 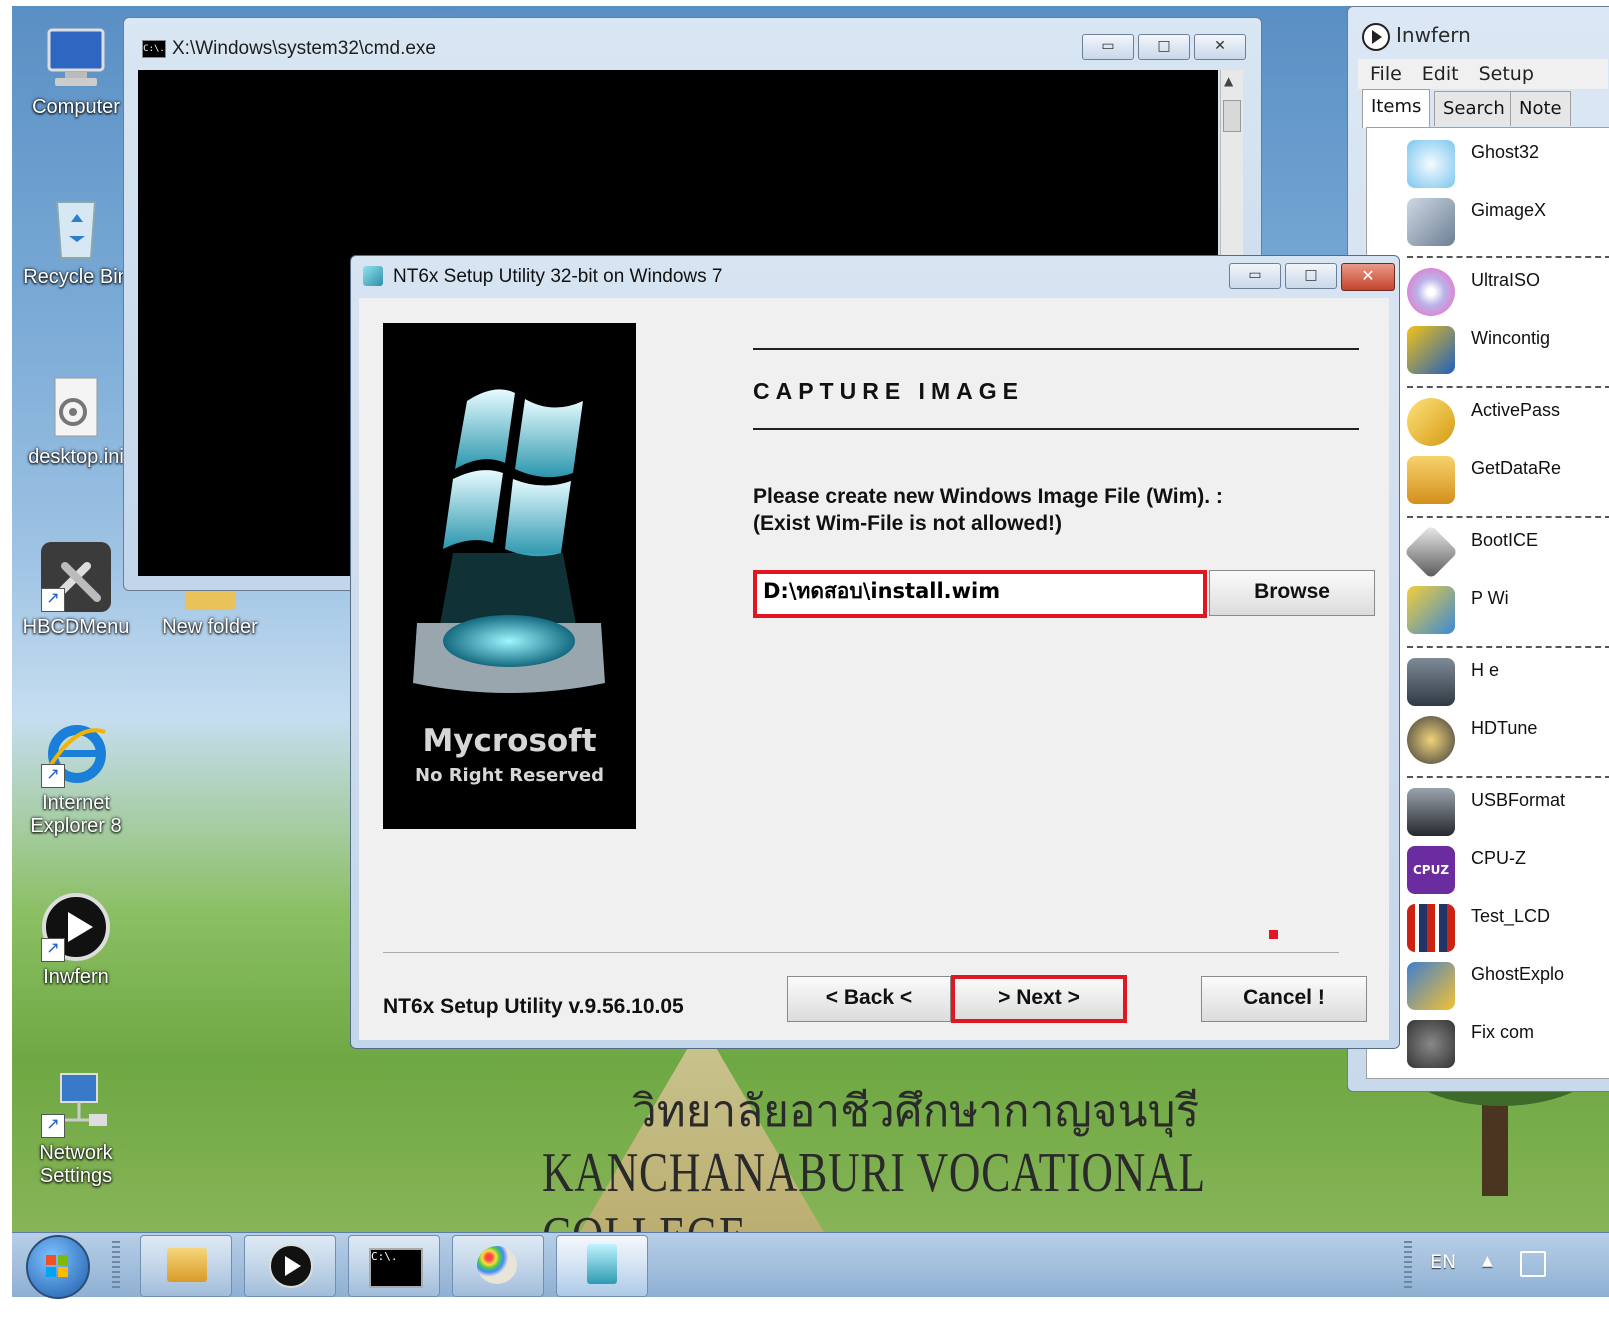 What do you see at coordinates (1396, 108) in the screenshot?
I see `tab-items: Items` at bounding box center [1396, 108].